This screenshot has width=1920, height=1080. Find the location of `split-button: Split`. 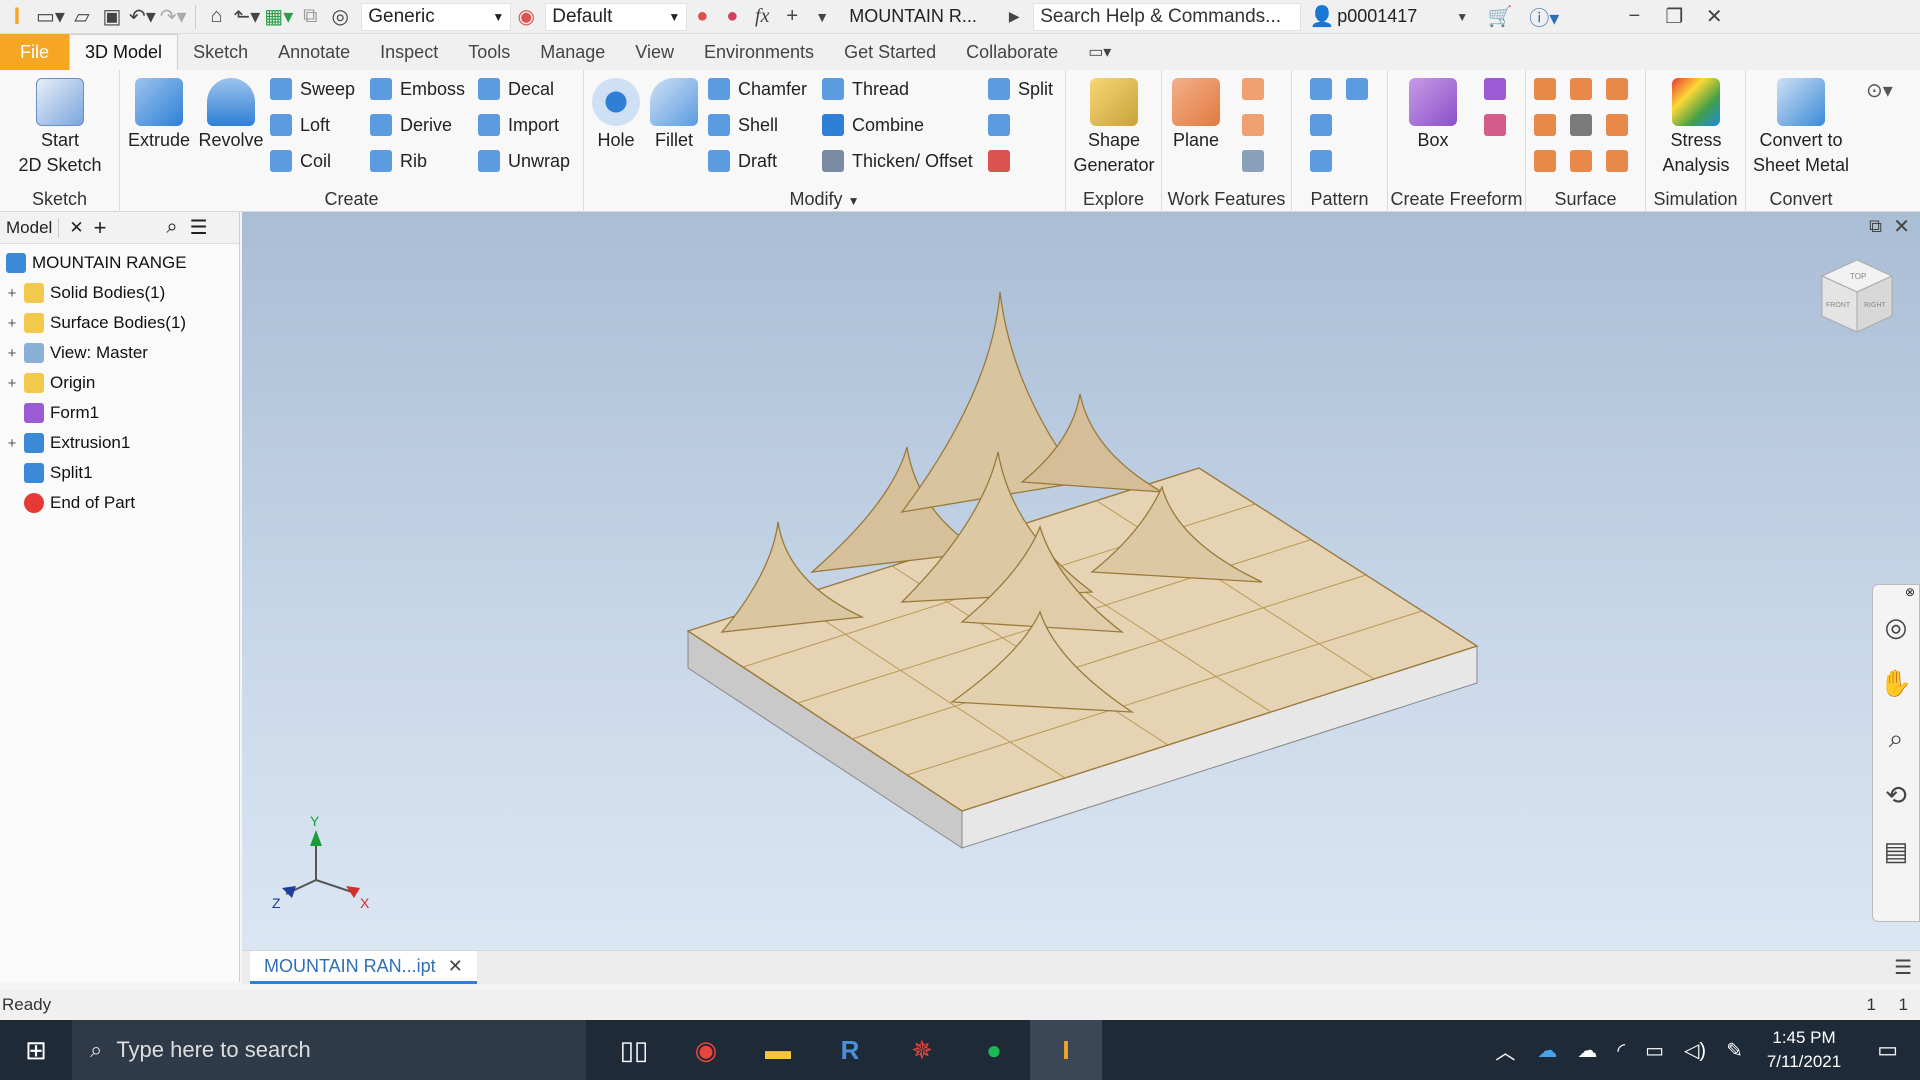

split-button: Split is located at coordinates (1020, 89).